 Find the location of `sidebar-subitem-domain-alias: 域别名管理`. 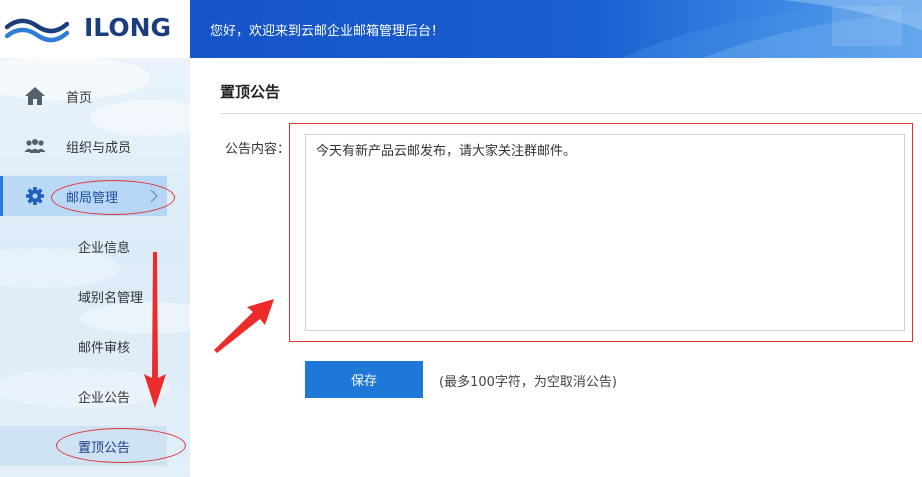

sidebar-subitem-domain-alias: 域别名管理 is located at coordinates (83, 296).